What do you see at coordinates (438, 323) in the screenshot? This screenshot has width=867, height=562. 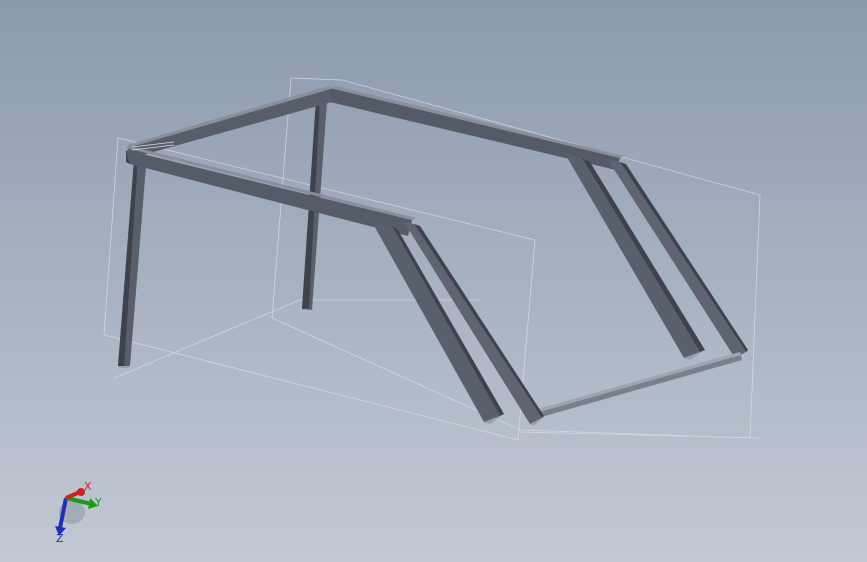 I see `front-inner-diagonal-strut` at bounding box center [438, 323].